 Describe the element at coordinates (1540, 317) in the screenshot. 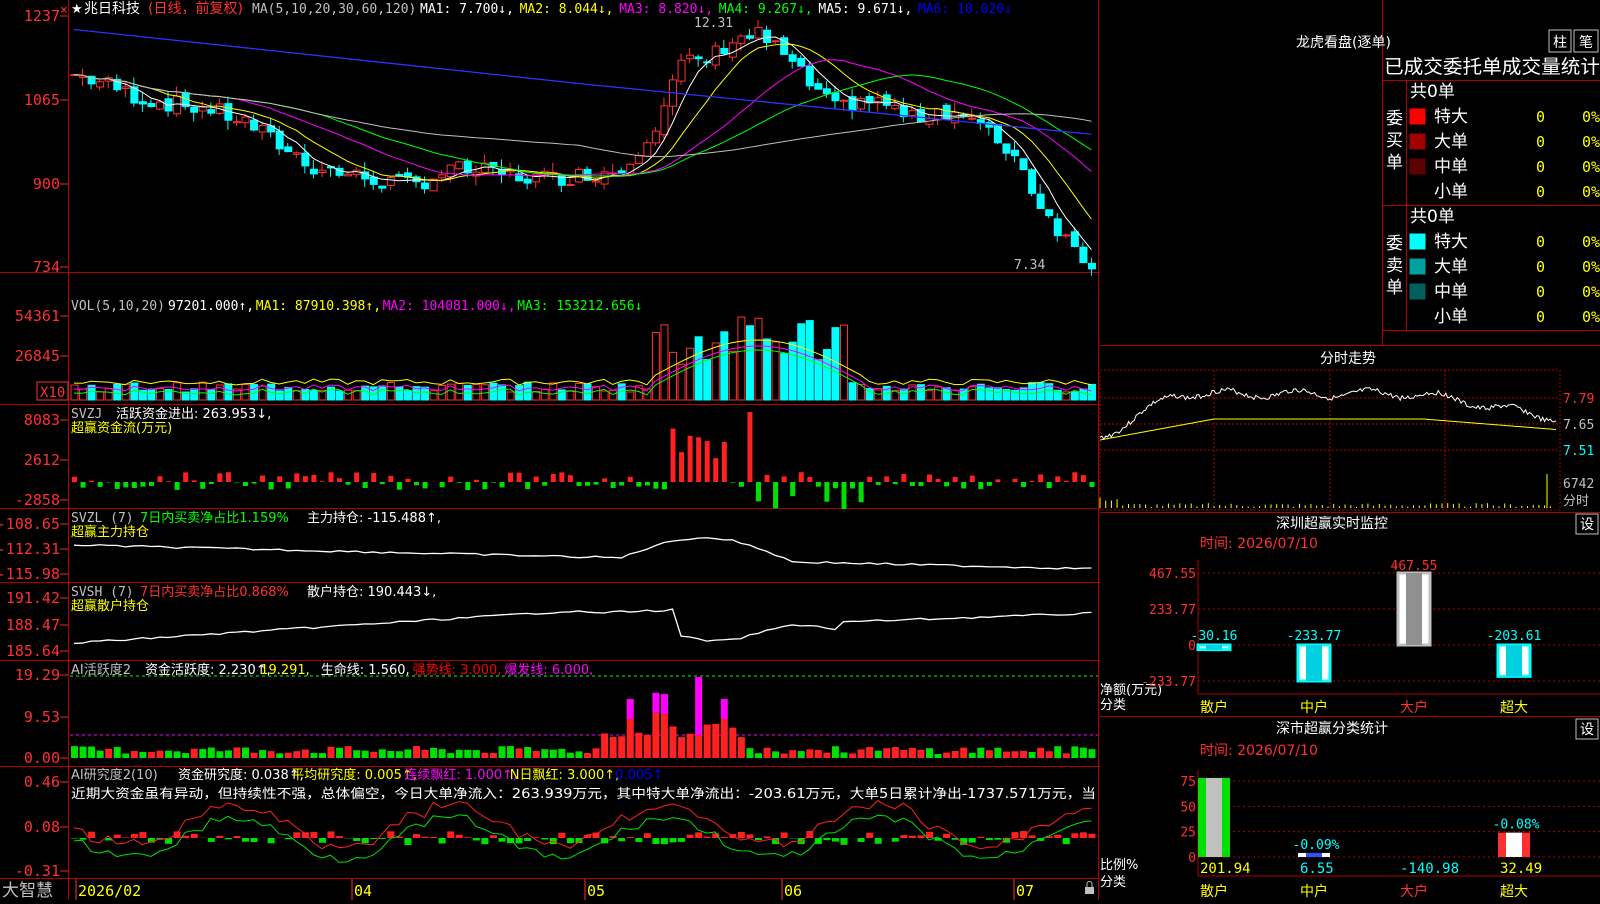

I see `order-count: 0` at that location.